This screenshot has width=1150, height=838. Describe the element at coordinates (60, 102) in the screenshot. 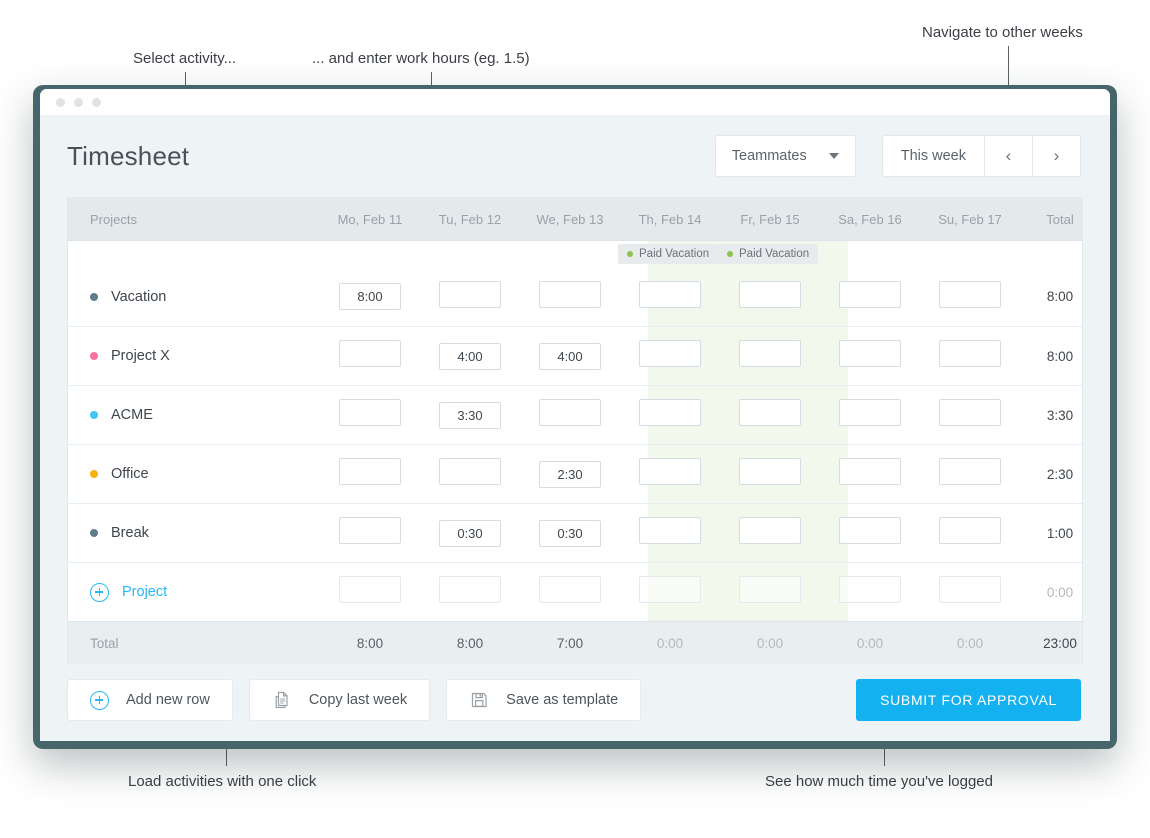

I see `window-close-dot` at that location.